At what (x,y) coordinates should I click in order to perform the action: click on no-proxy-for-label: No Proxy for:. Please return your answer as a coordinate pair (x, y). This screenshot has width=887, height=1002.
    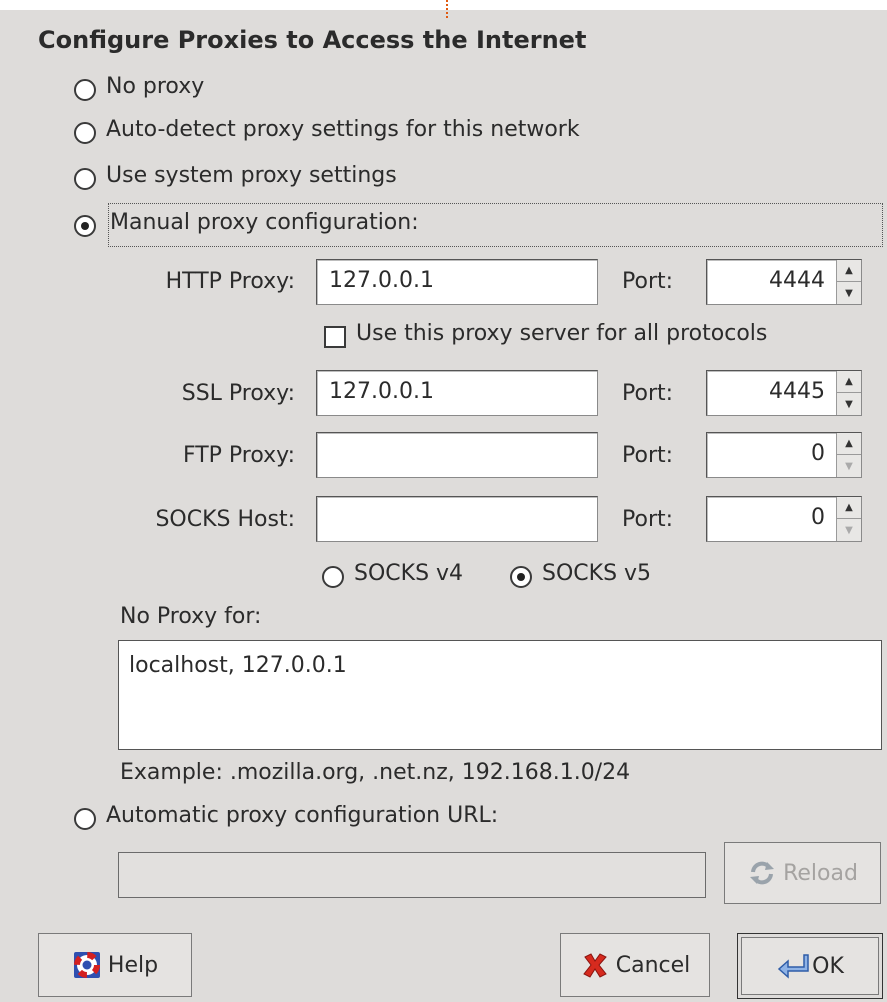
    Looking at the image, I should click on (191, 616).